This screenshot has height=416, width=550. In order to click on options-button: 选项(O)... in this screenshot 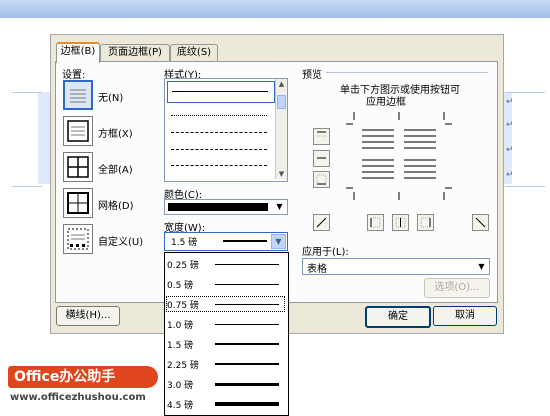, I will do `click(457, 288)`.